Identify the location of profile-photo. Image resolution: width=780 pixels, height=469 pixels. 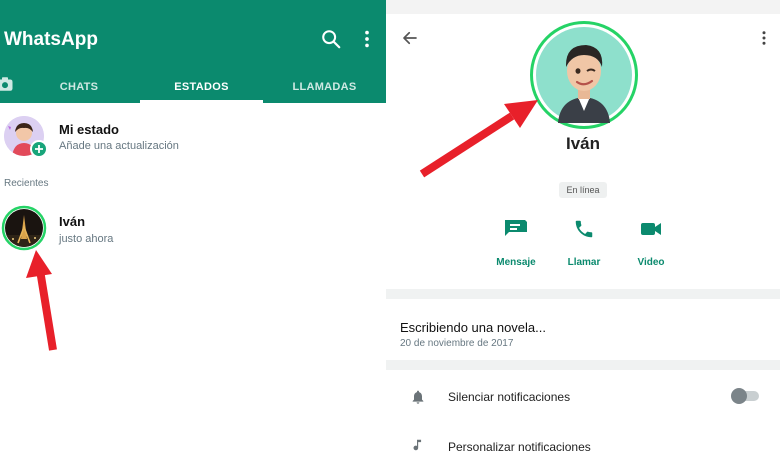
(584, 75).